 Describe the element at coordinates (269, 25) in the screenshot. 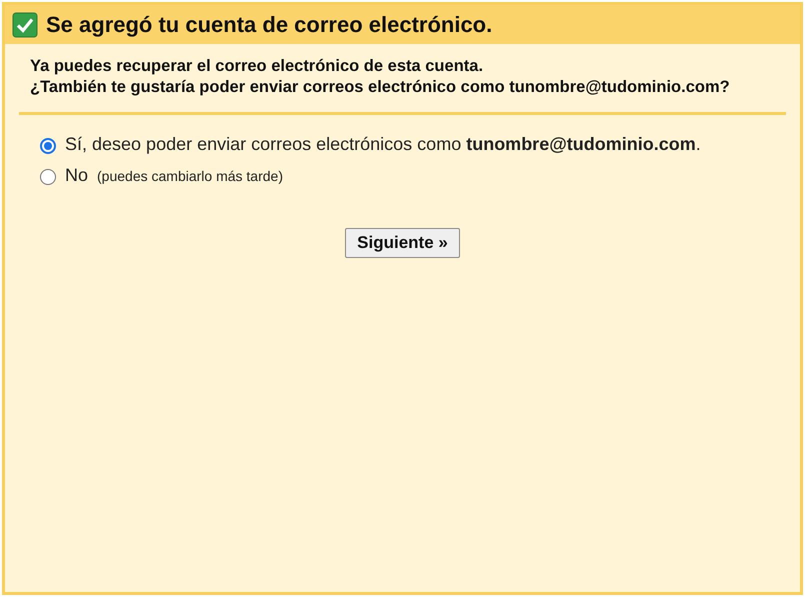

I see `header-title: Se agregó tu cuenta de correo electrónico.` at that location.